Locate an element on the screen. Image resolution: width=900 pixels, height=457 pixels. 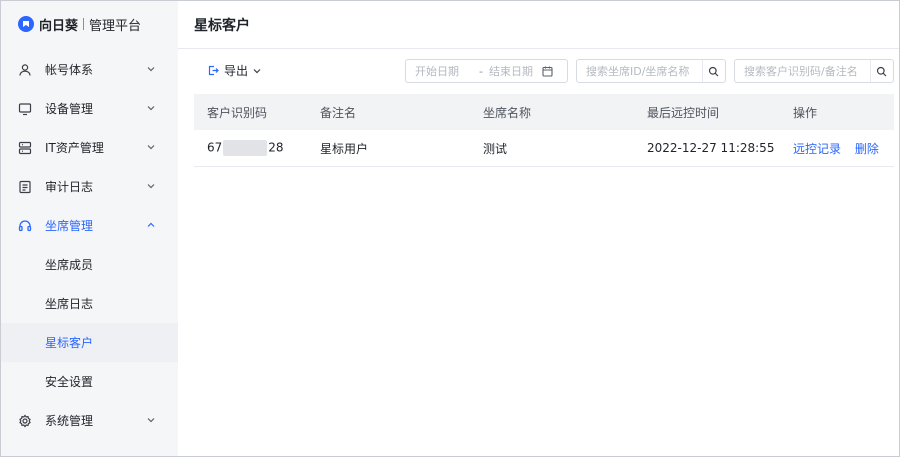
gear-icon is located at coordinates (25, 421).